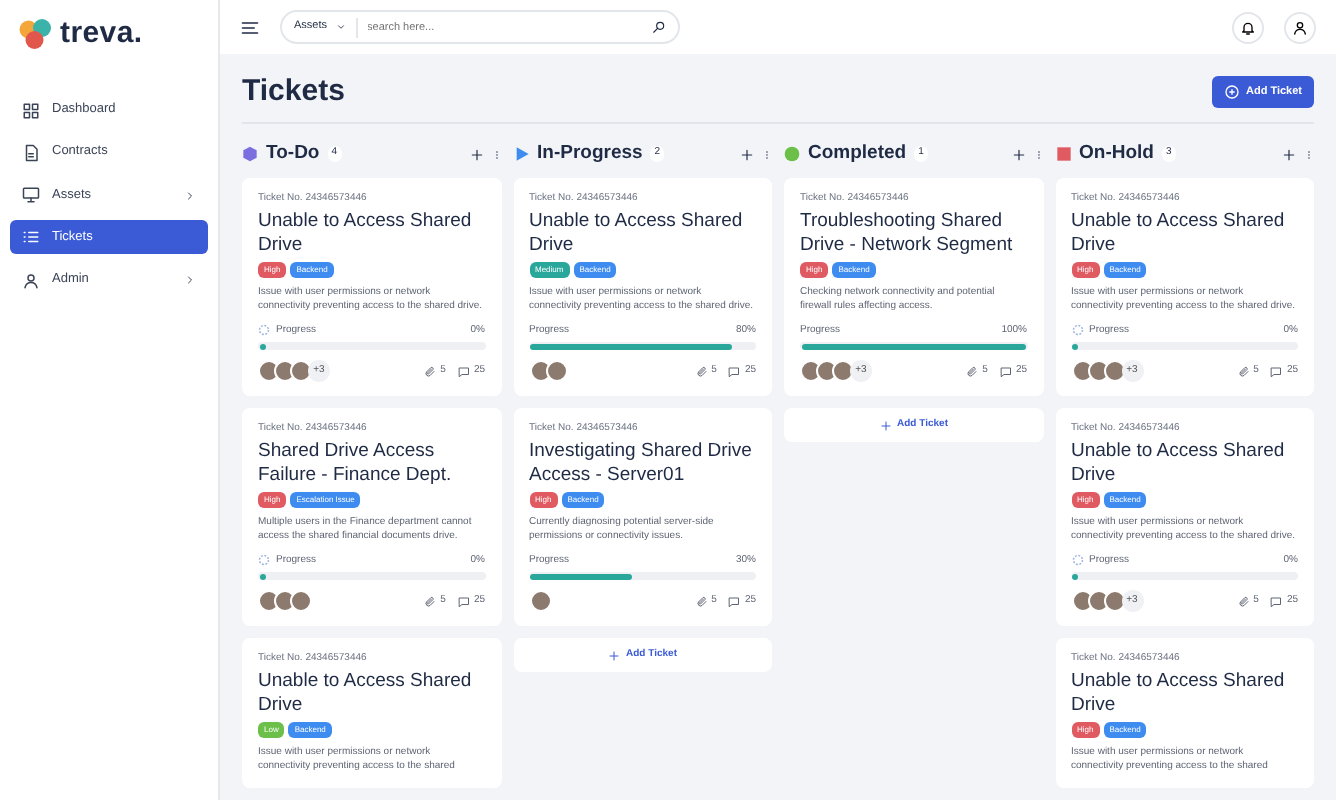 The height and width of the screenshot is (800, 1336). I want to click on ticket-title: Troubleshooting Shared Drive - Network Segment, so click(907, 233).